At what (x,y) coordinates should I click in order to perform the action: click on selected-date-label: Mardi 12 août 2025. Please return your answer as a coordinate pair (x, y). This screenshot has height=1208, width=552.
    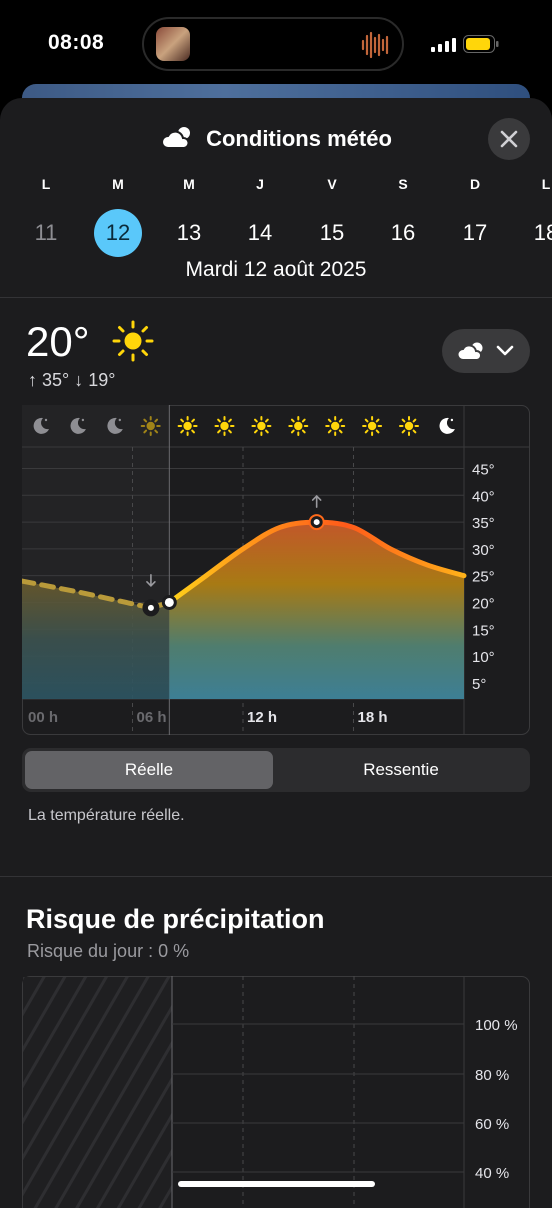
    Looking at the image, I should click on (276, 270).